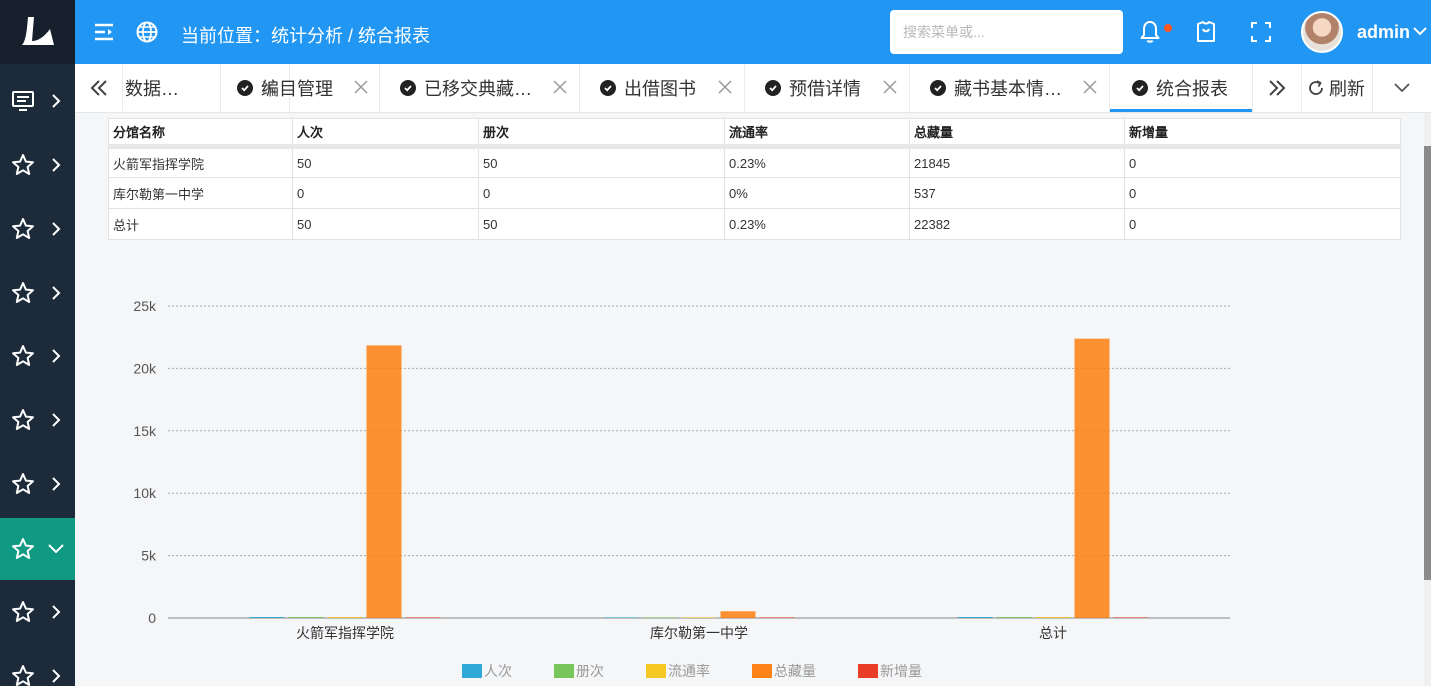 This screenshot has width=1431, height=686. I want to click on refresh-icon, so click(1316, 87).